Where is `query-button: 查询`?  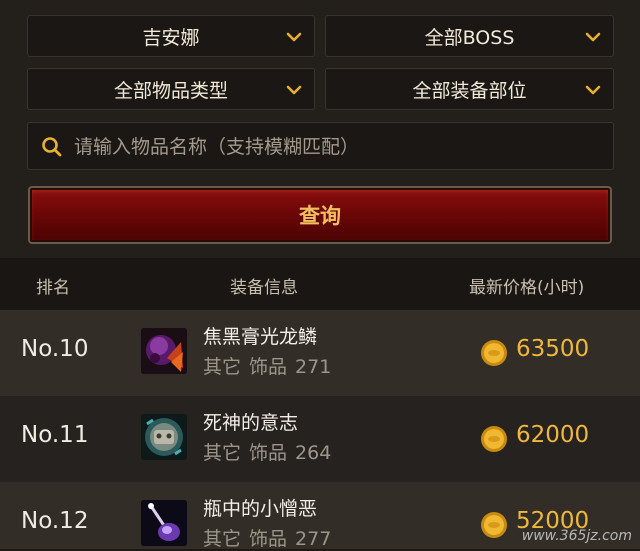
query-button: 查询 is located at coordinates (320, 215).